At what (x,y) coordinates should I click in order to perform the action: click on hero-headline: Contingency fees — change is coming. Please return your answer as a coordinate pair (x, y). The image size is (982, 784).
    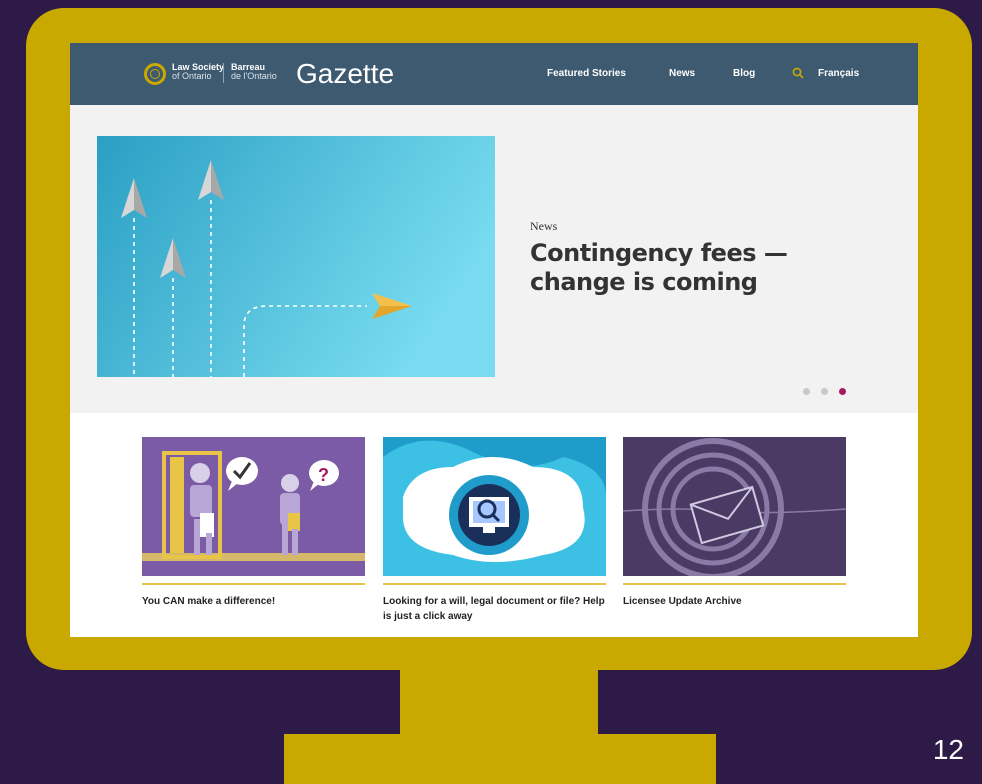
    Looking at the image, I should click on (680, 268).